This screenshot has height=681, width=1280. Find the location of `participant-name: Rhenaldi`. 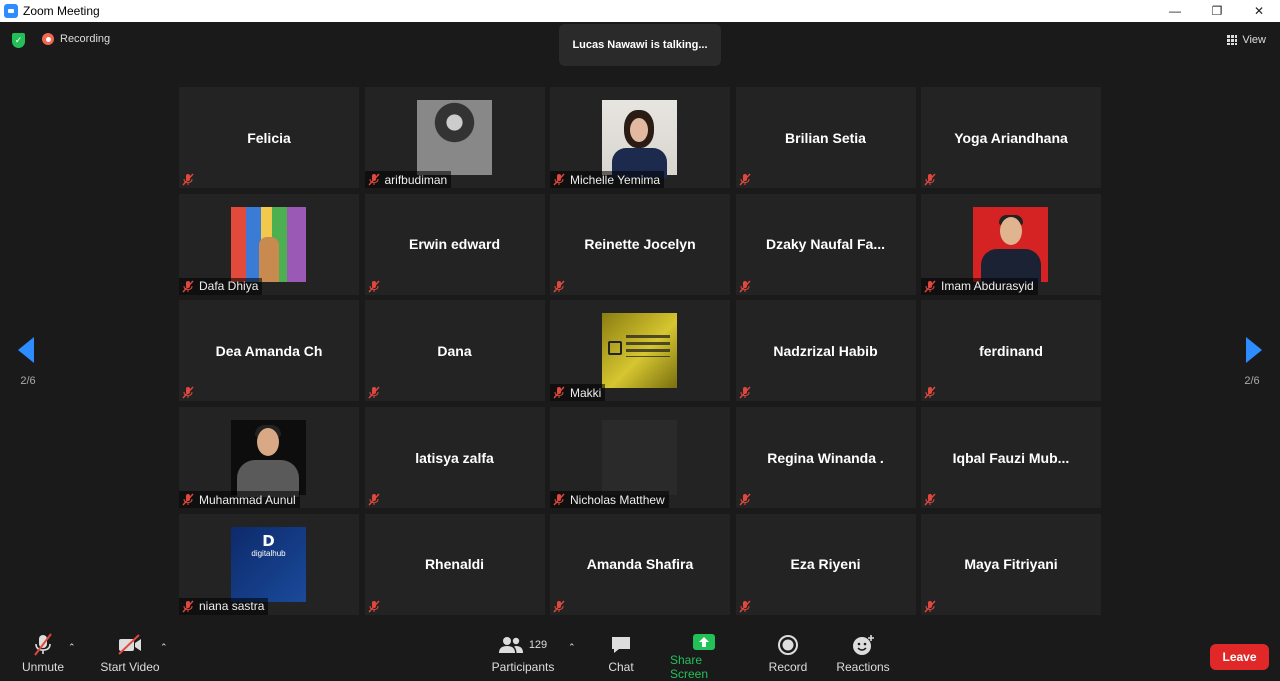

participant-name: Rhenaldi is located at coordinates (454, 564).